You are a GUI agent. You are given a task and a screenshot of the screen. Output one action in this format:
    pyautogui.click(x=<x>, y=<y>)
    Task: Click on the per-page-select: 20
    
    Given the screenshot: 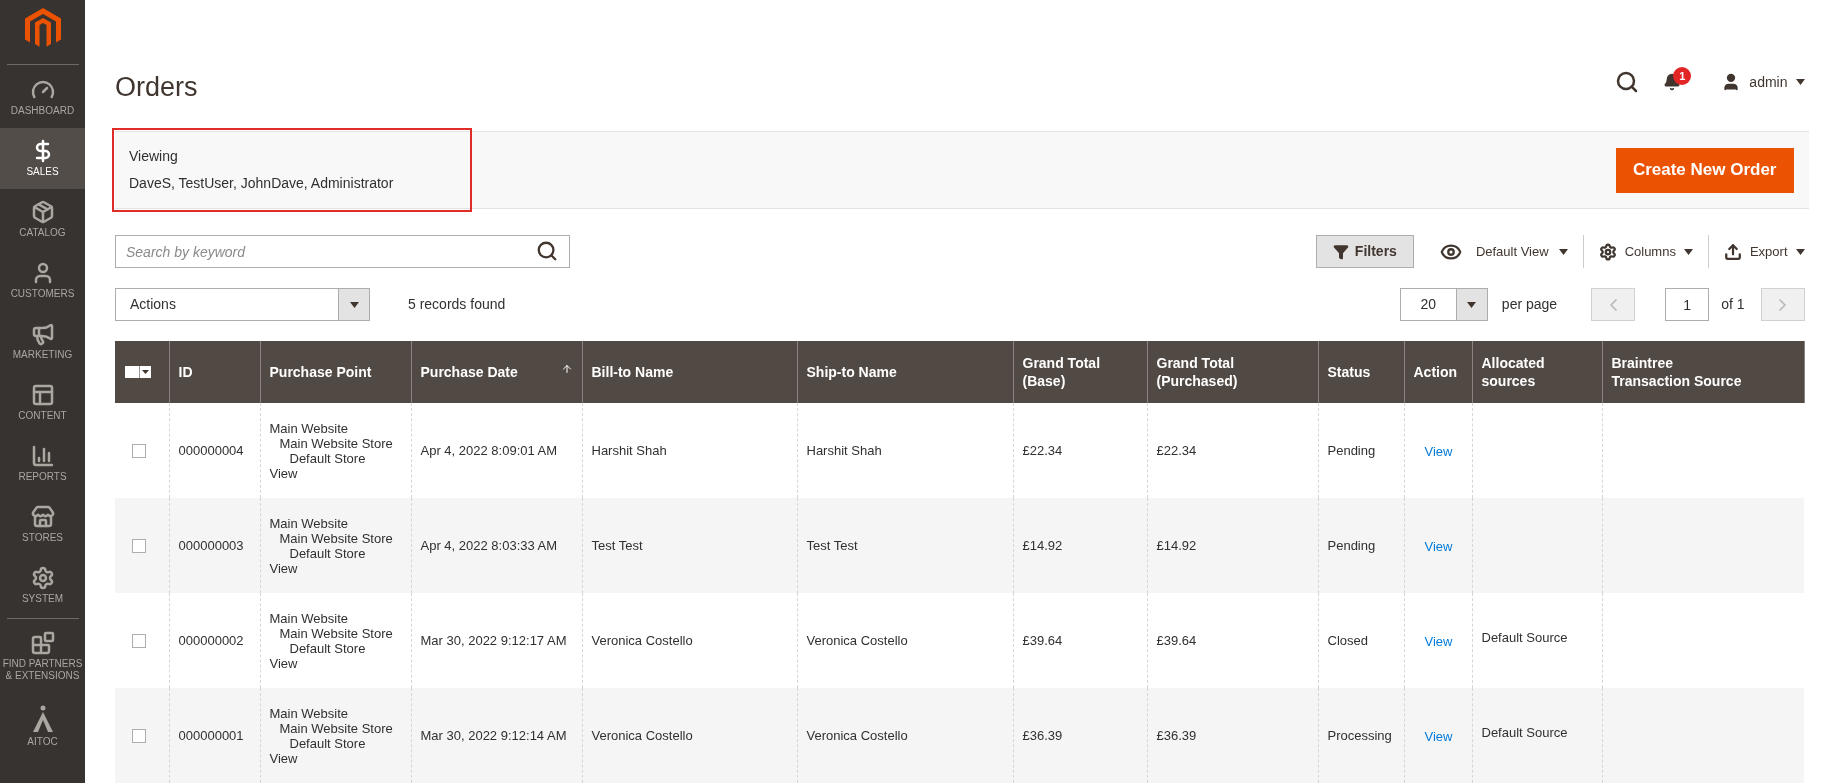 What is the action you would take?
    pyautogui.click(x=1443, y=304)
    